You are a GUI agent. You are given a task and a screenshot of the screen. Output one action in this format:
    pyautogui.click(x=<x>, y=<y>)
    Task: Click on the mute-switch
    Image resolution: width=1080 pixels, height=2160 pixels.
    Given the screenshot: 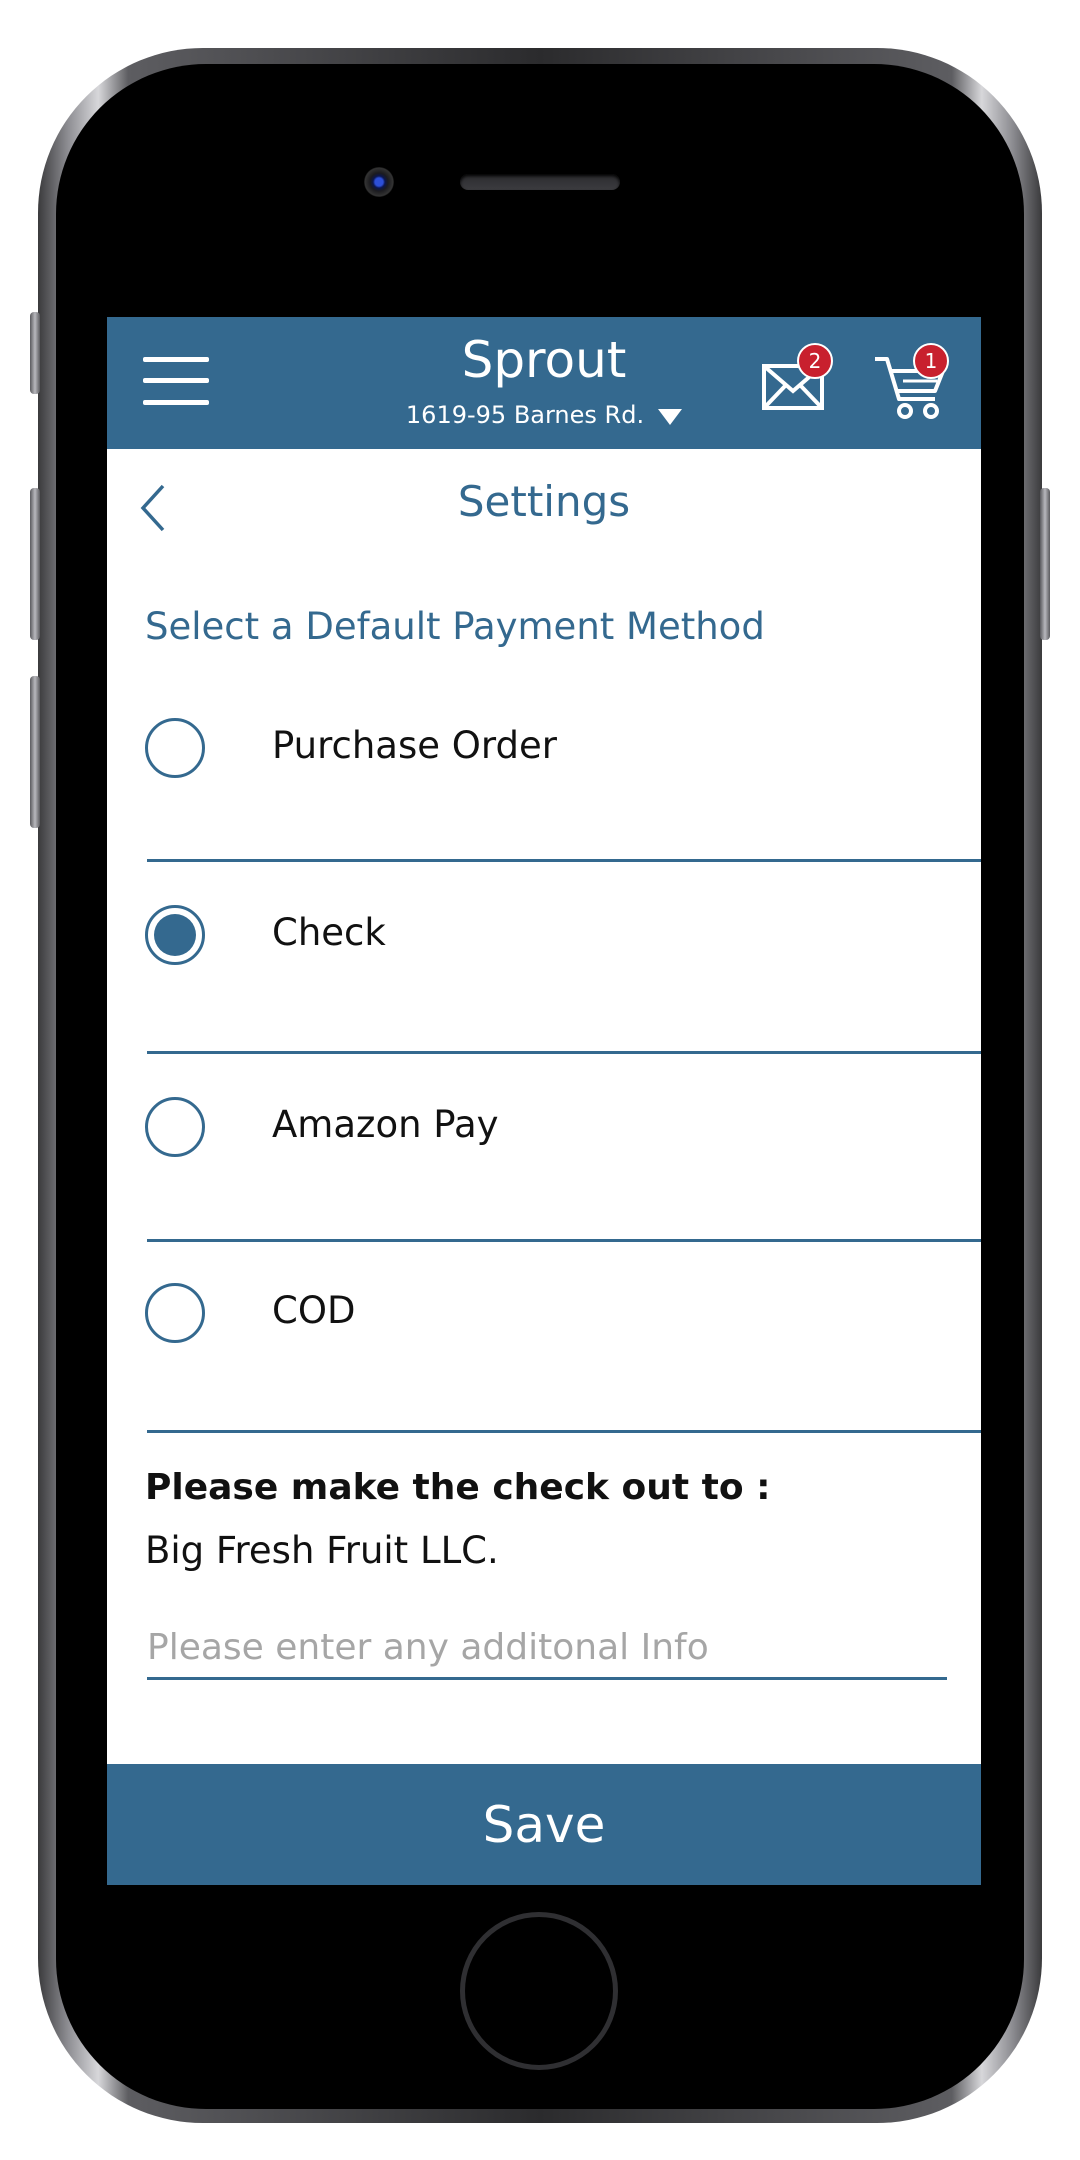 What is the action you would take?
    pyautogui.click(x=35, y=353)
    